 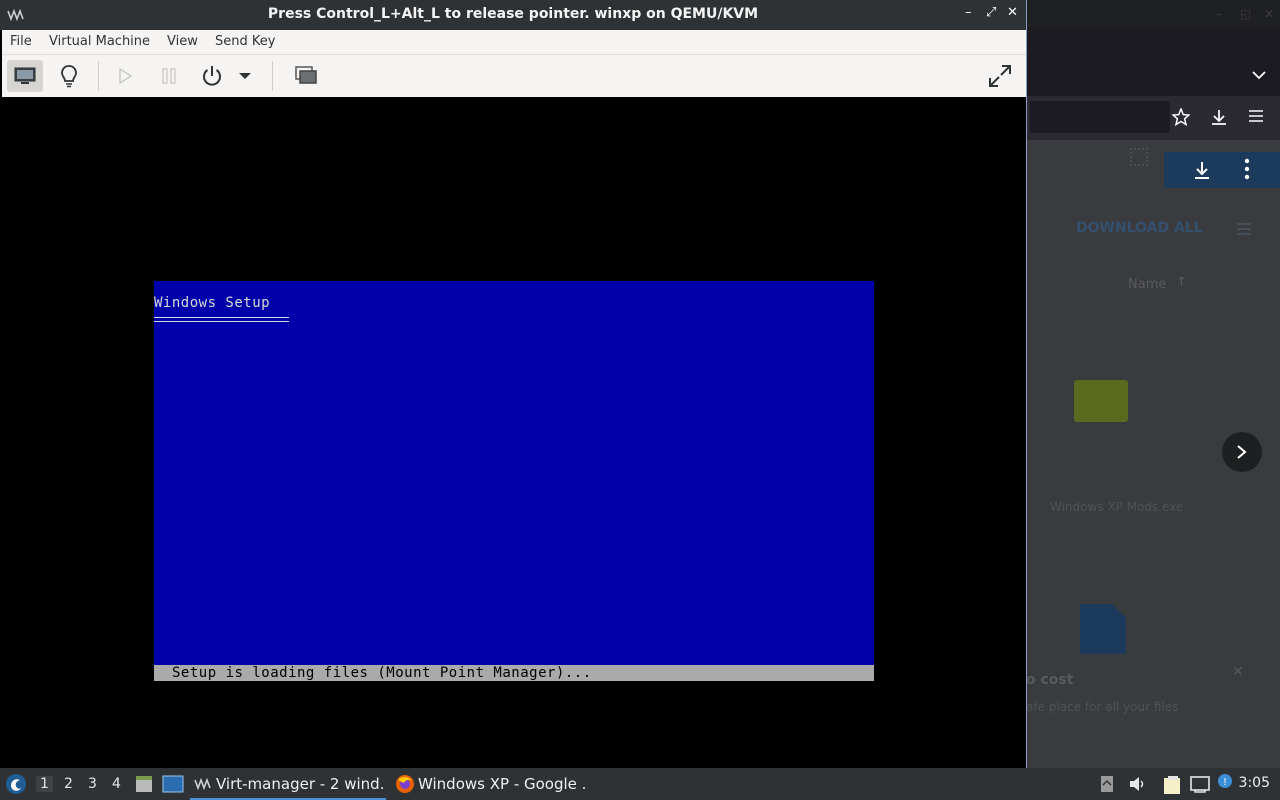 I want to click on file-name: Windows XP Mods.exe, so click(x=1116, y=507).